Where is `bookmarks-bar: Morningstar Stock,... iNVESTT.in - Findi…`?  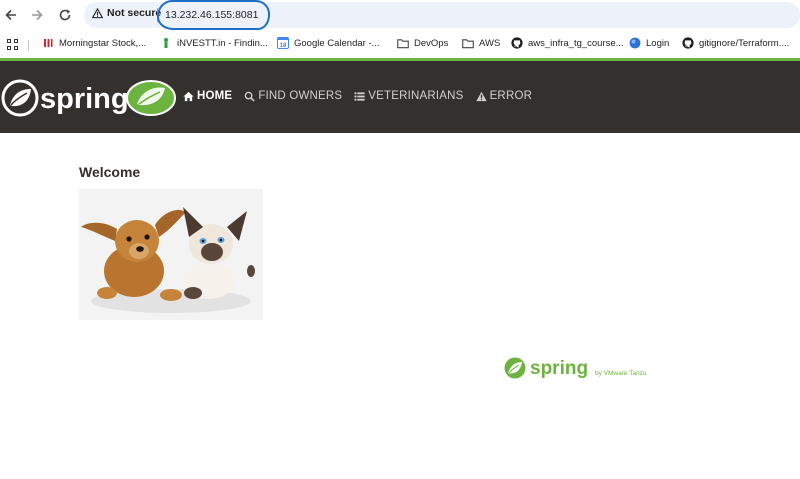
bookmarks-bar: Morningstar Stock,... iNVESTT.in - Findi… is located at coordinates (400, 44).